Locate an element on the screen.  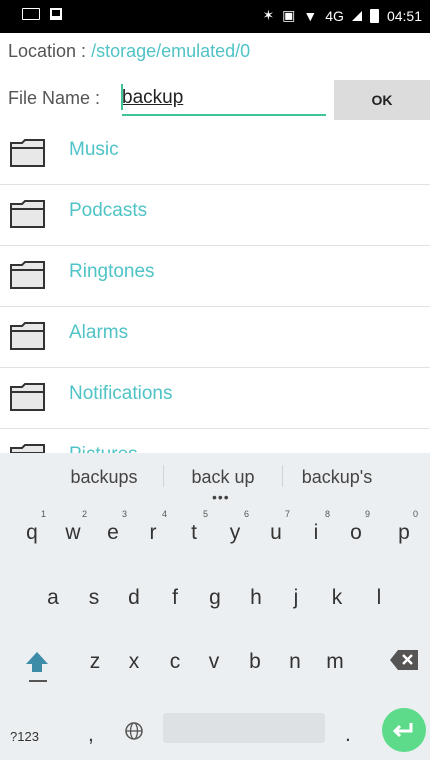
symbols-key: ?123 is located at coordinates (24, 736).